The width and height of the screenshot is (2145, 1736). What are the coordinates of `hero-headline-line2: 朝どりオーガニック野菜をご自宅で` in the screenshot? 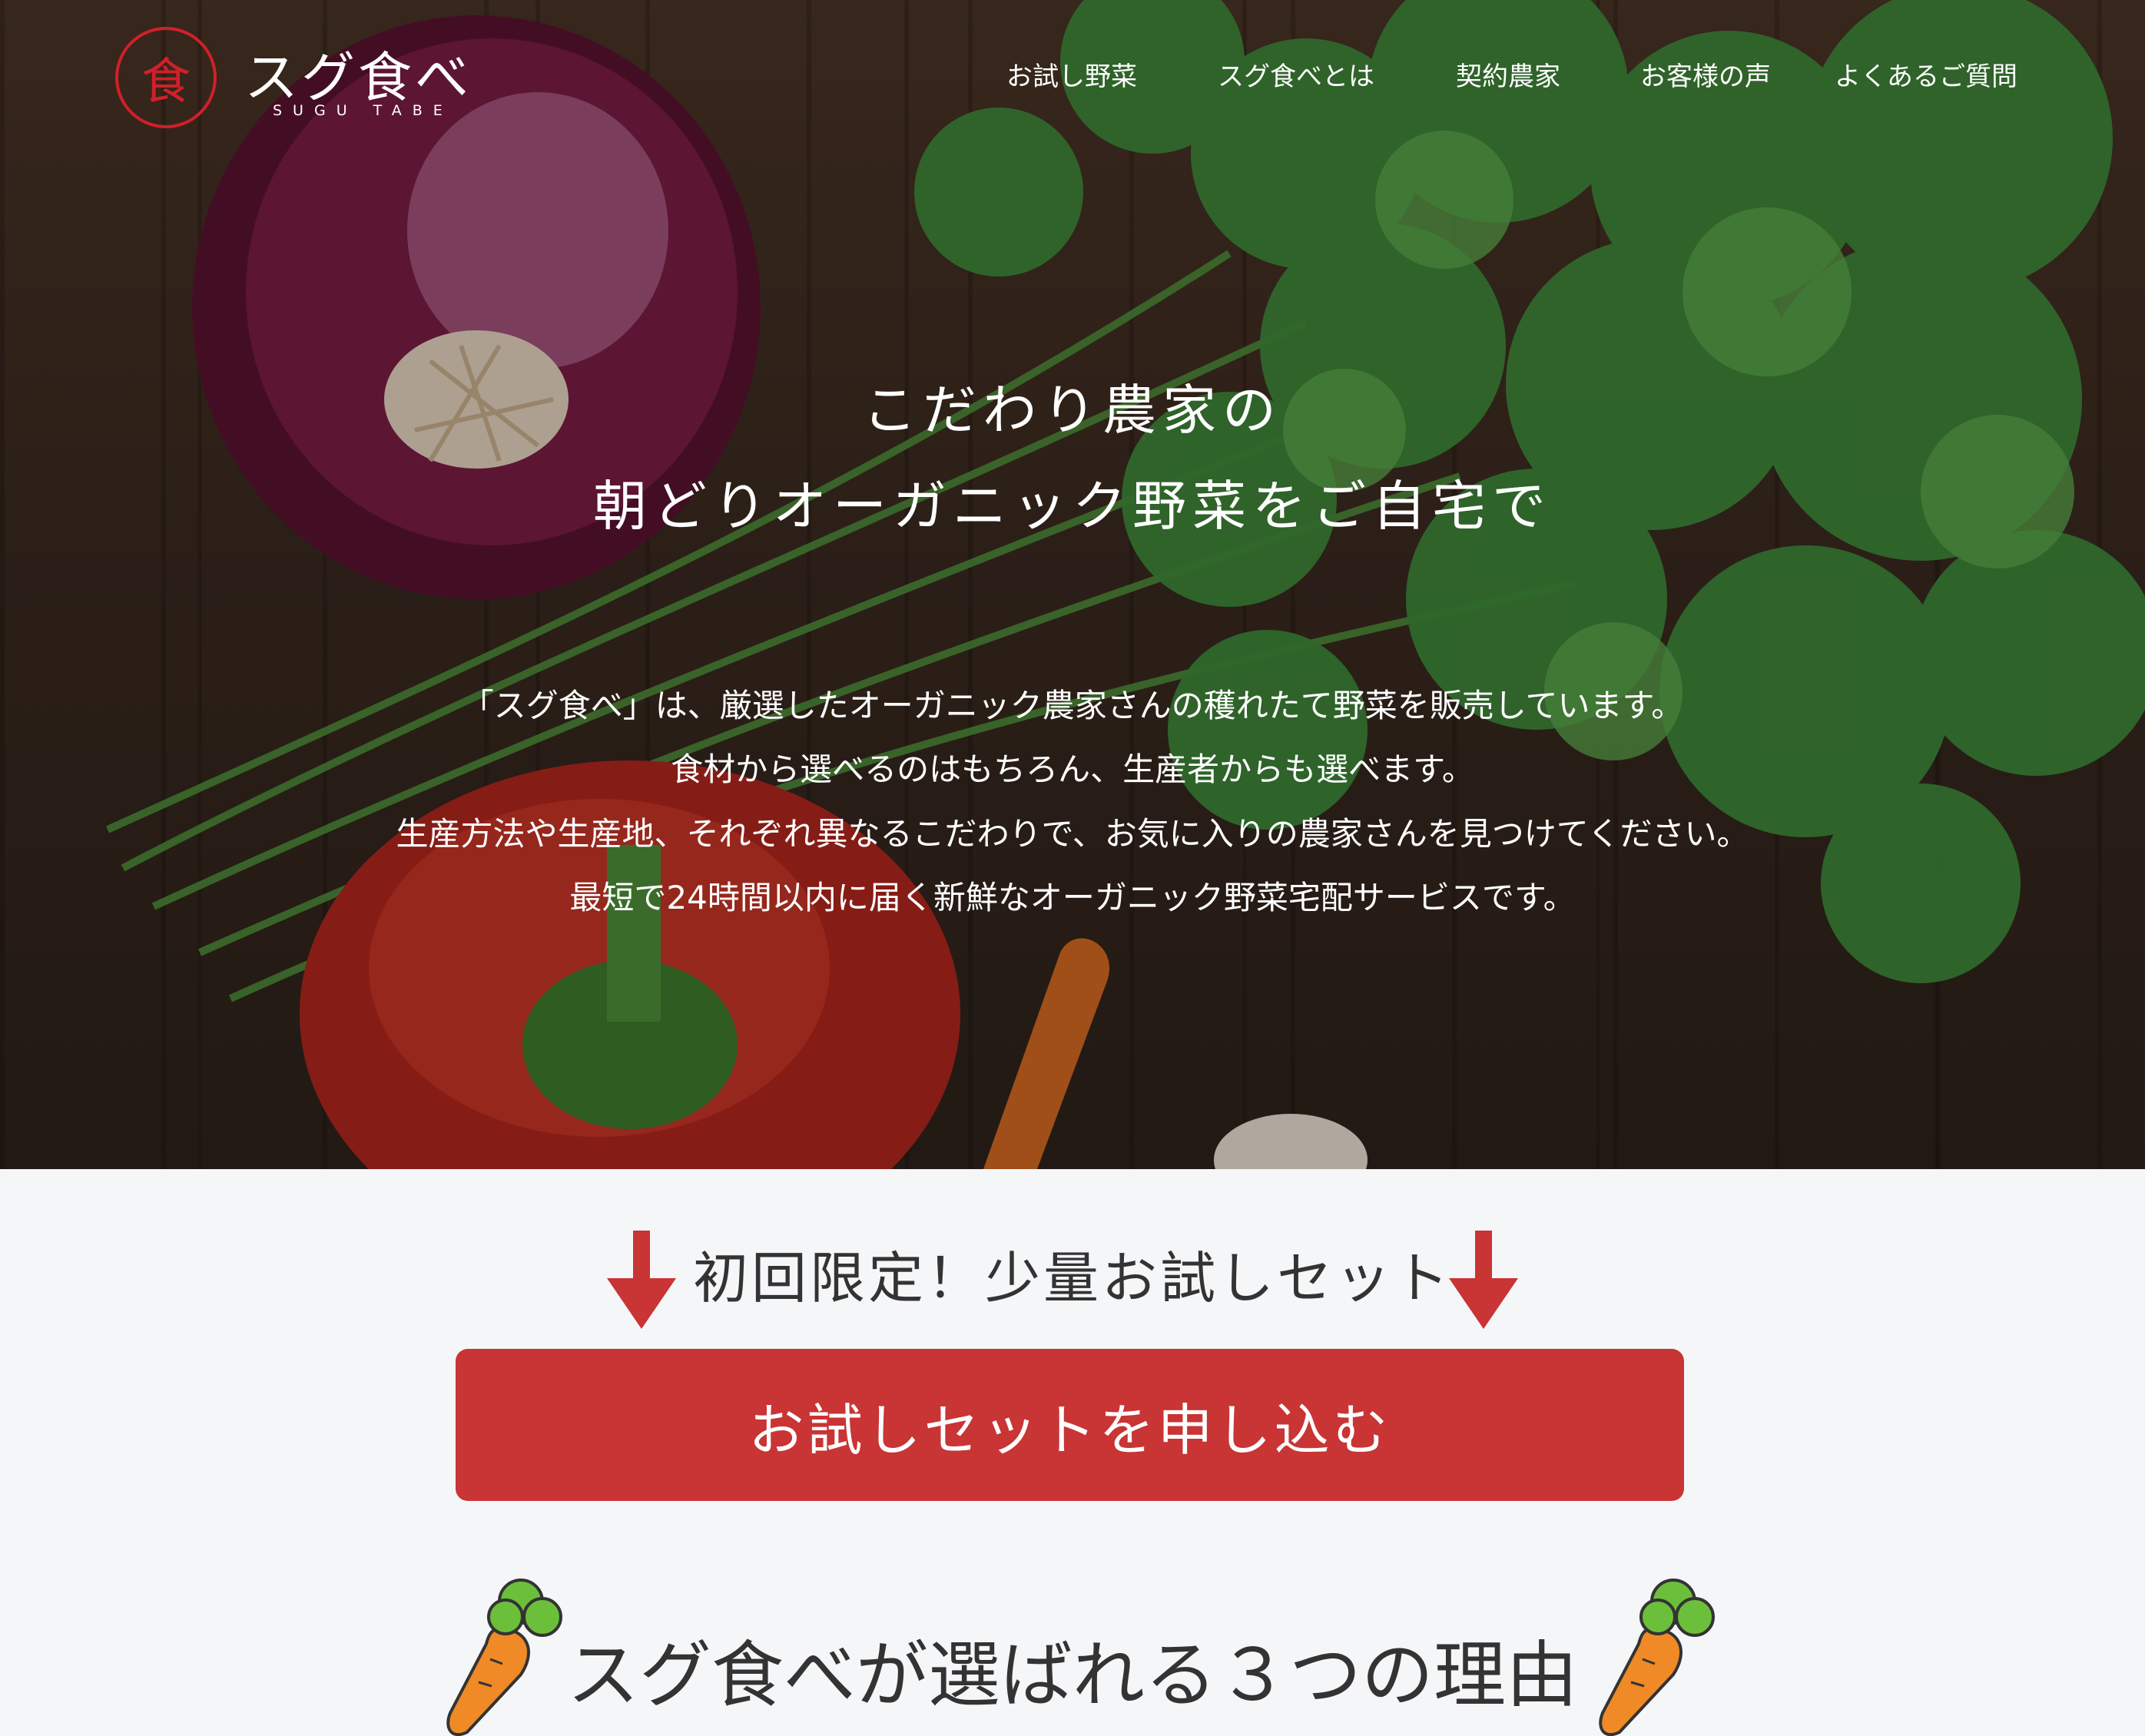 It's located at (1072, 507).